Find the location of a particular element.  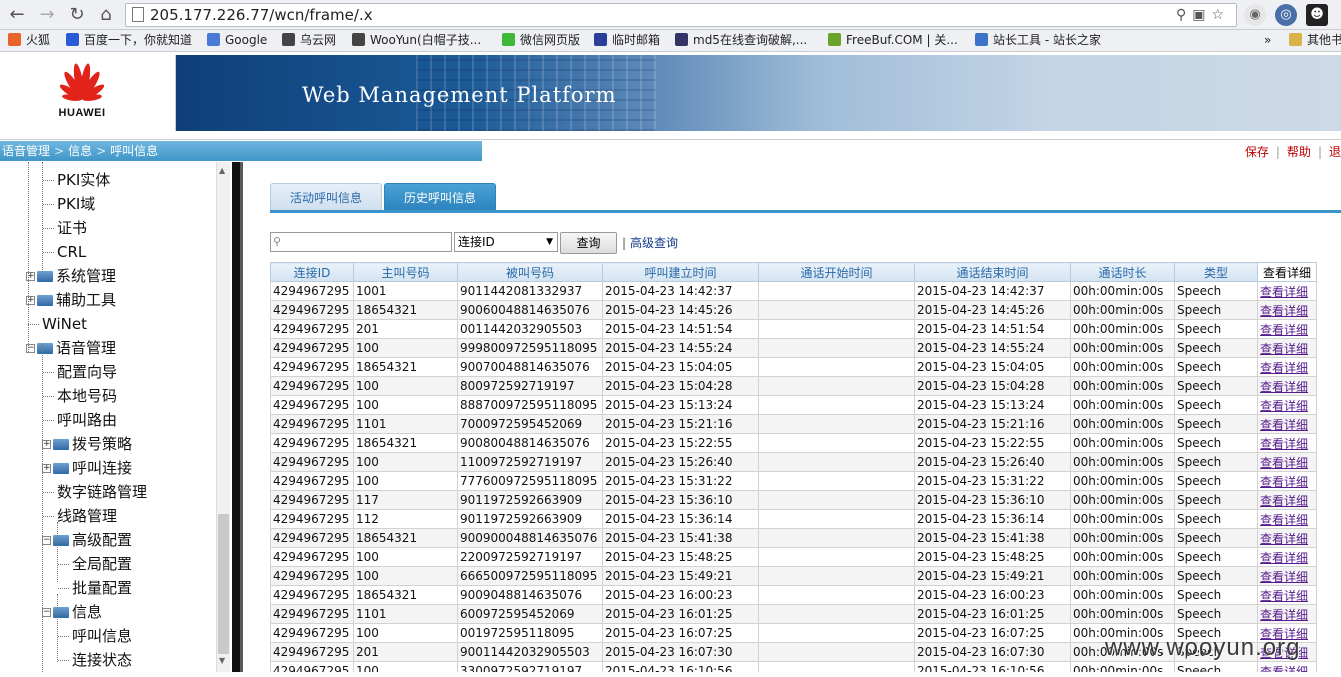

bookmark-item: Google is located at coordinates (237, 40).